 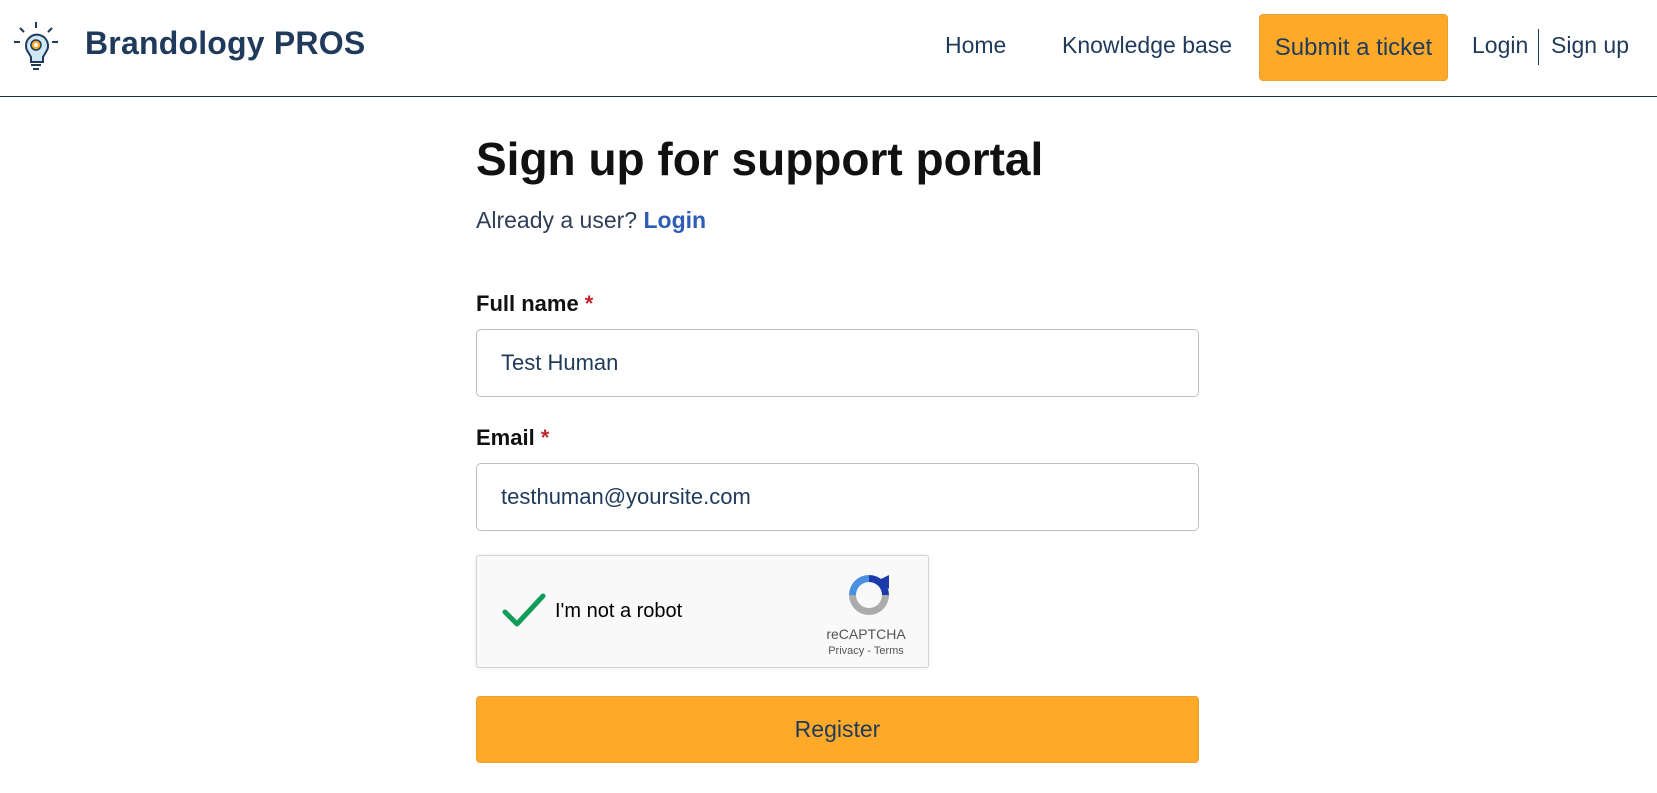 What do you see at coordinates (1500, 45) in the screenshot?
I see `nav-login-link: Login` at bounding box center [1500, 45].